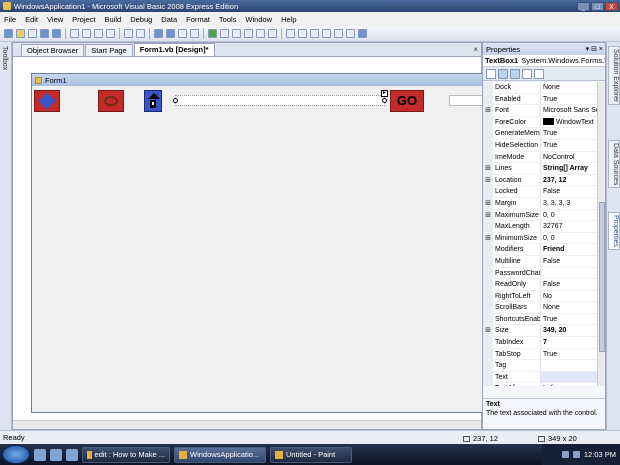  What do you see at coordinates (570, 330) in the screenshot?
I see `property-value: 349, 20` at bounding box center [570, 330].